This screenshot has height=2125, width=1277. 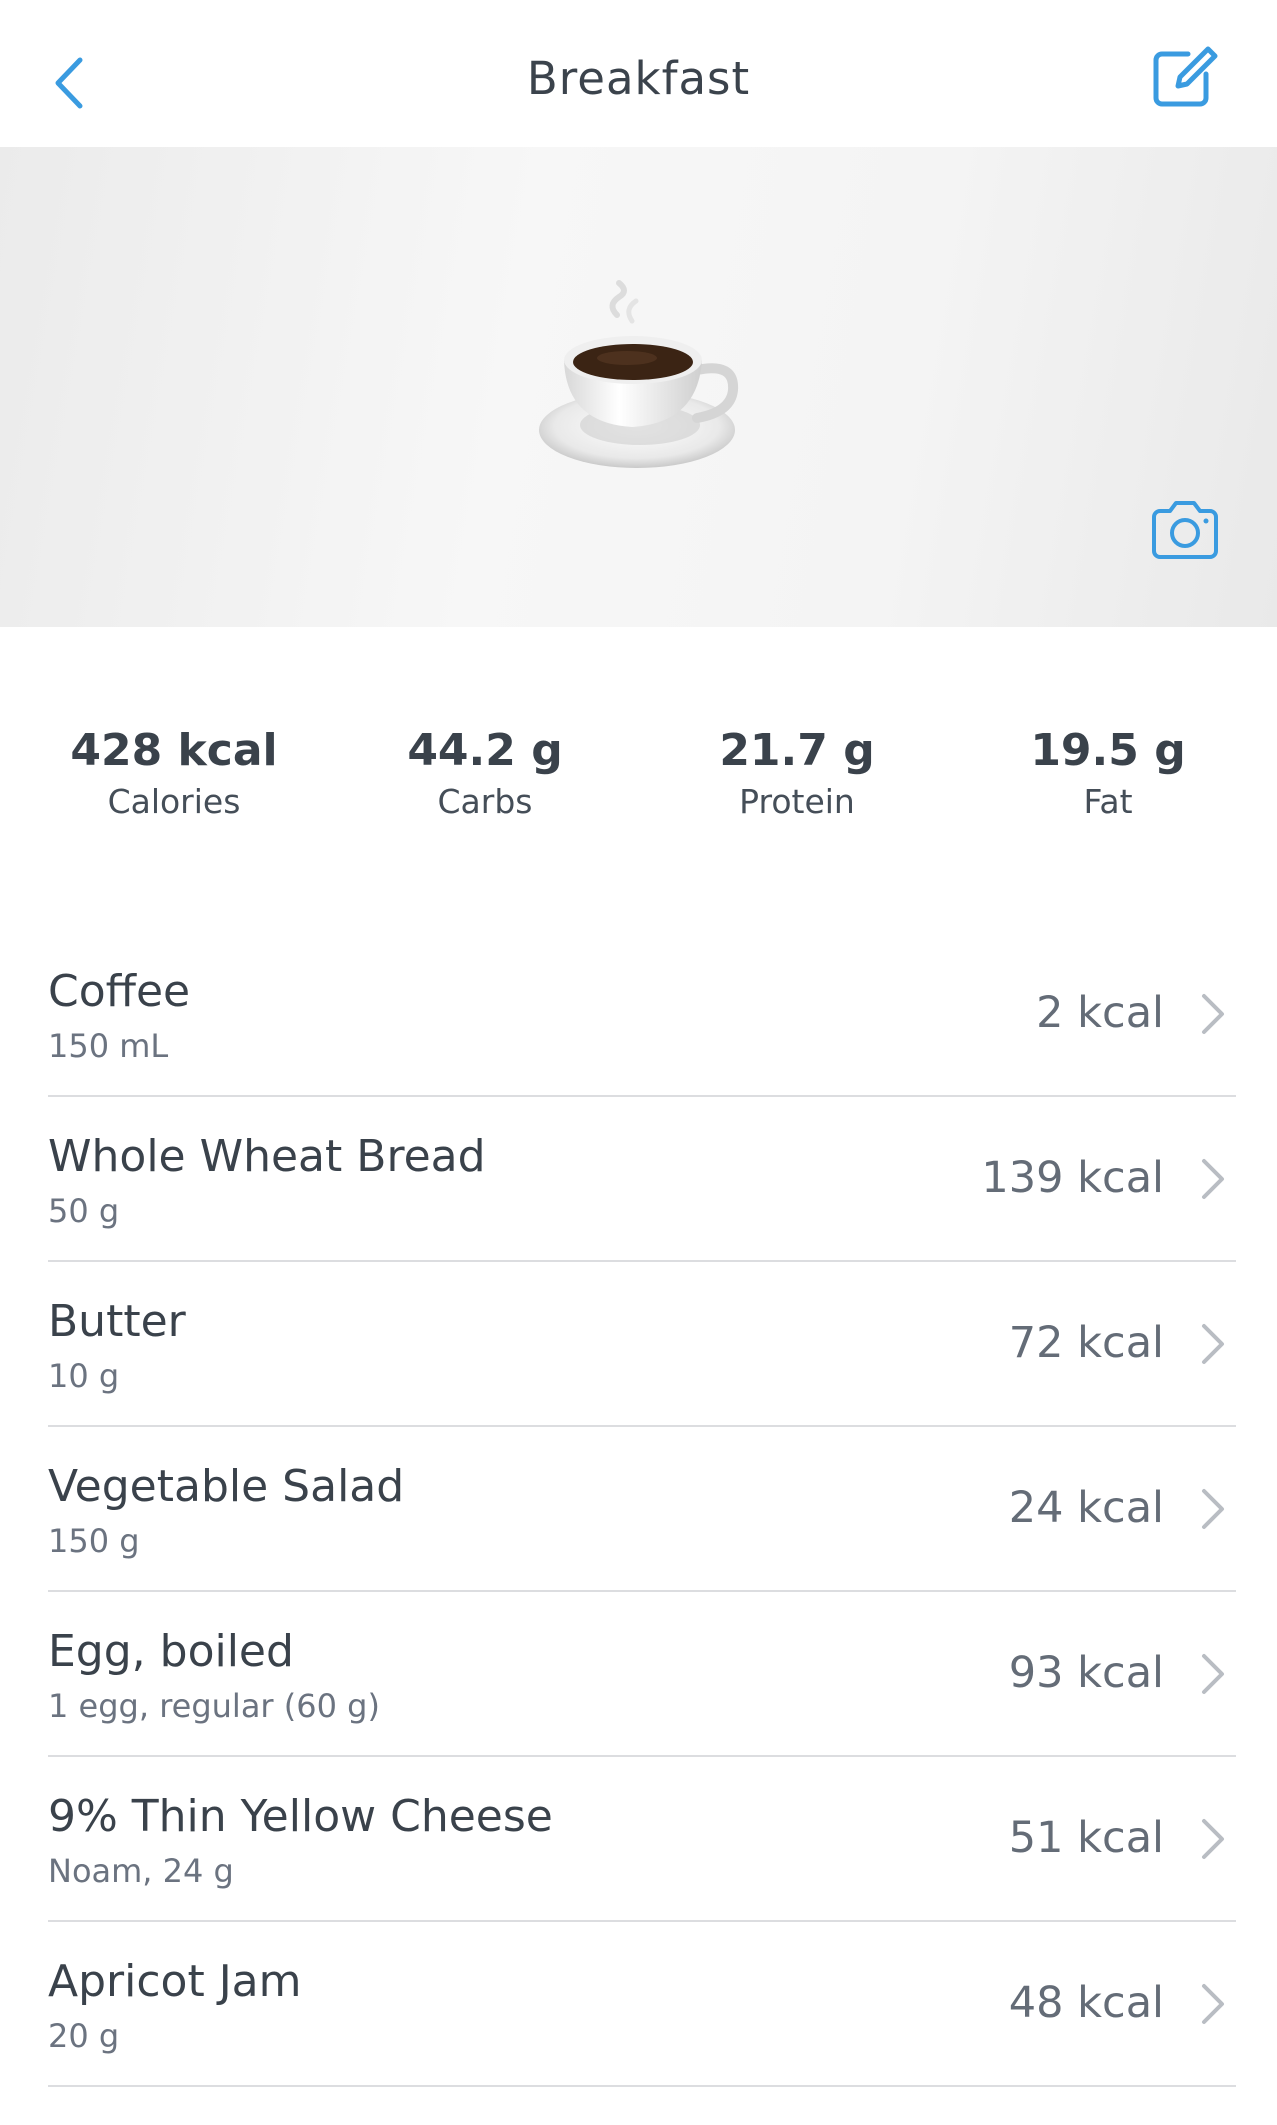 What do you see at coordinates (638, 78) in the screenshot?
I see `page-title: Breakfast` at bounding box center [638, 78].